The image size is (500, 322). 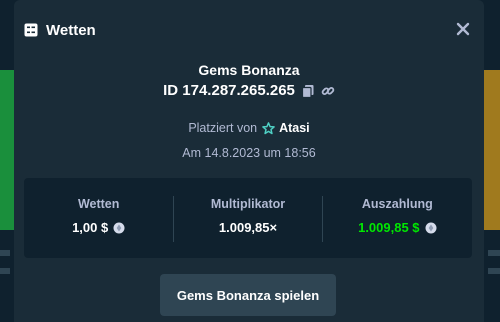 What do you see at coordinates (229, 90) in the screenshot?
I see `bet-id: ID 174.287.265.265` at bounding box center [229, 90].